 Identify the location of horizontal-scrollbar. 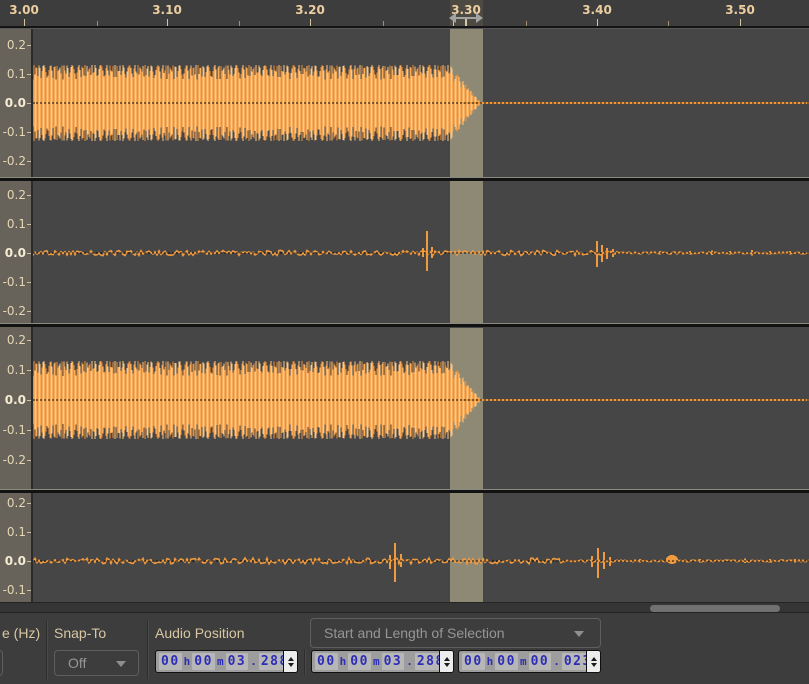
(404, 607).